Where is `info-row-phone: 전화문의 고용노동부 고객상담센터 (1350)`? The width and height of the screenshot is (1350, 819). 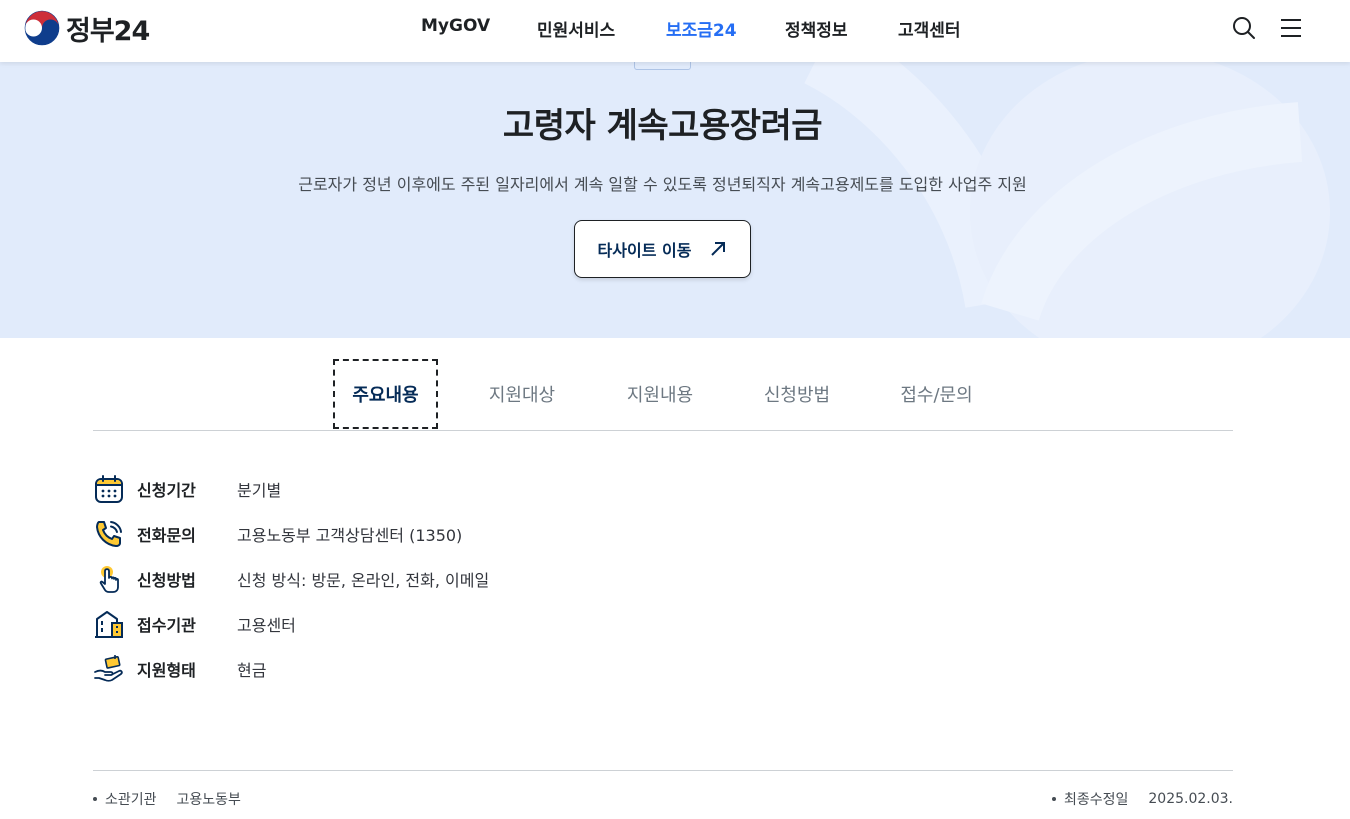
info-row-phone: 전화문의 고용노동부 고객상담센터 (1350) is located at coordinates (443, 533).